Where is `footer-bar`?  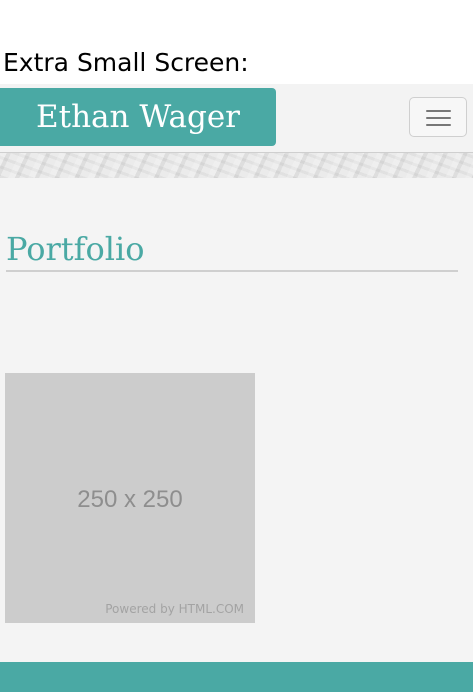
footer-bar is located at coordinates (236, 677).